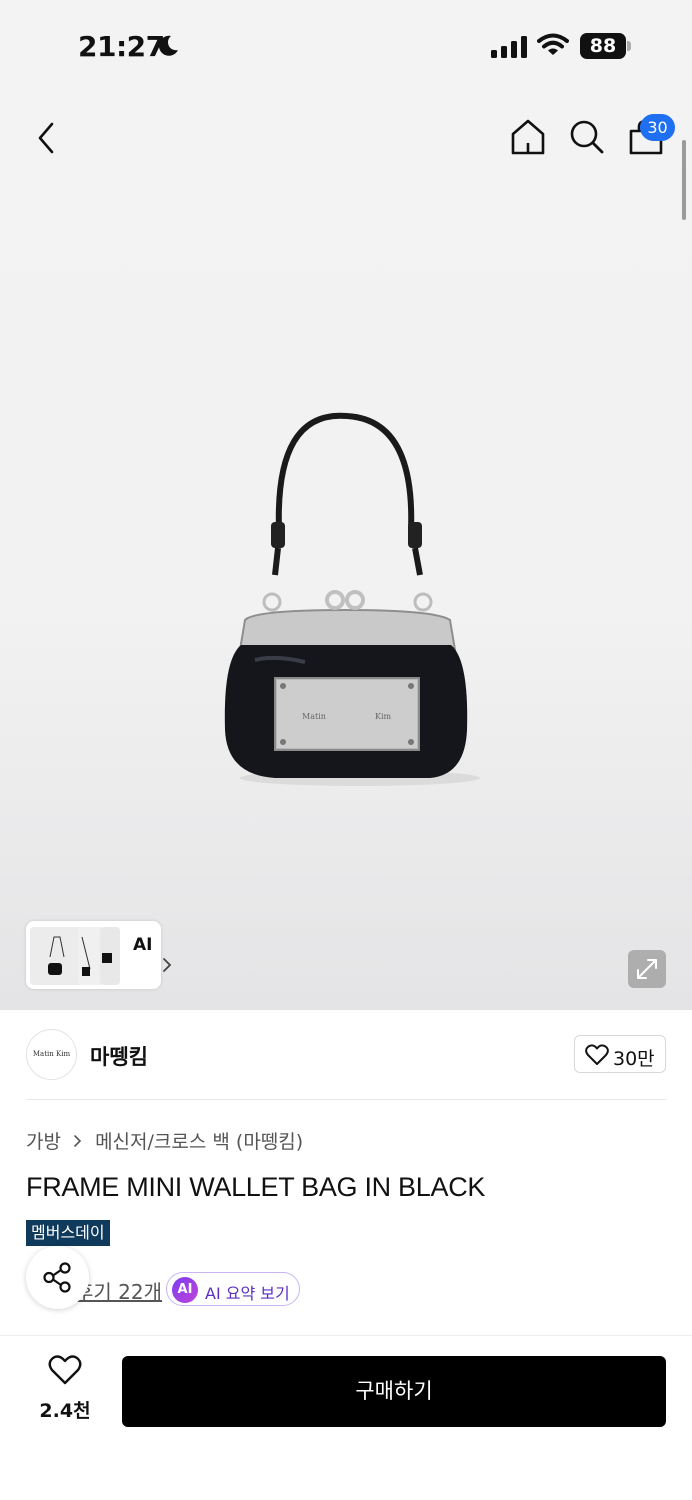 The width and height of the screenshot is (692, 1500). I want to click on ai-summary-button: AI AI 요약 보기, so click(233, 1289).